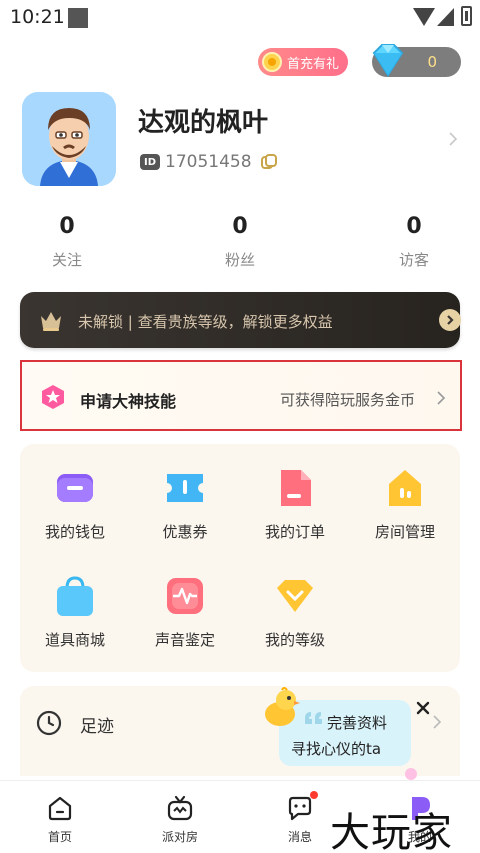 This screenshot has width=480, height=853. I want to click on first-charge-button: 首充有礼, so click(303, 62).